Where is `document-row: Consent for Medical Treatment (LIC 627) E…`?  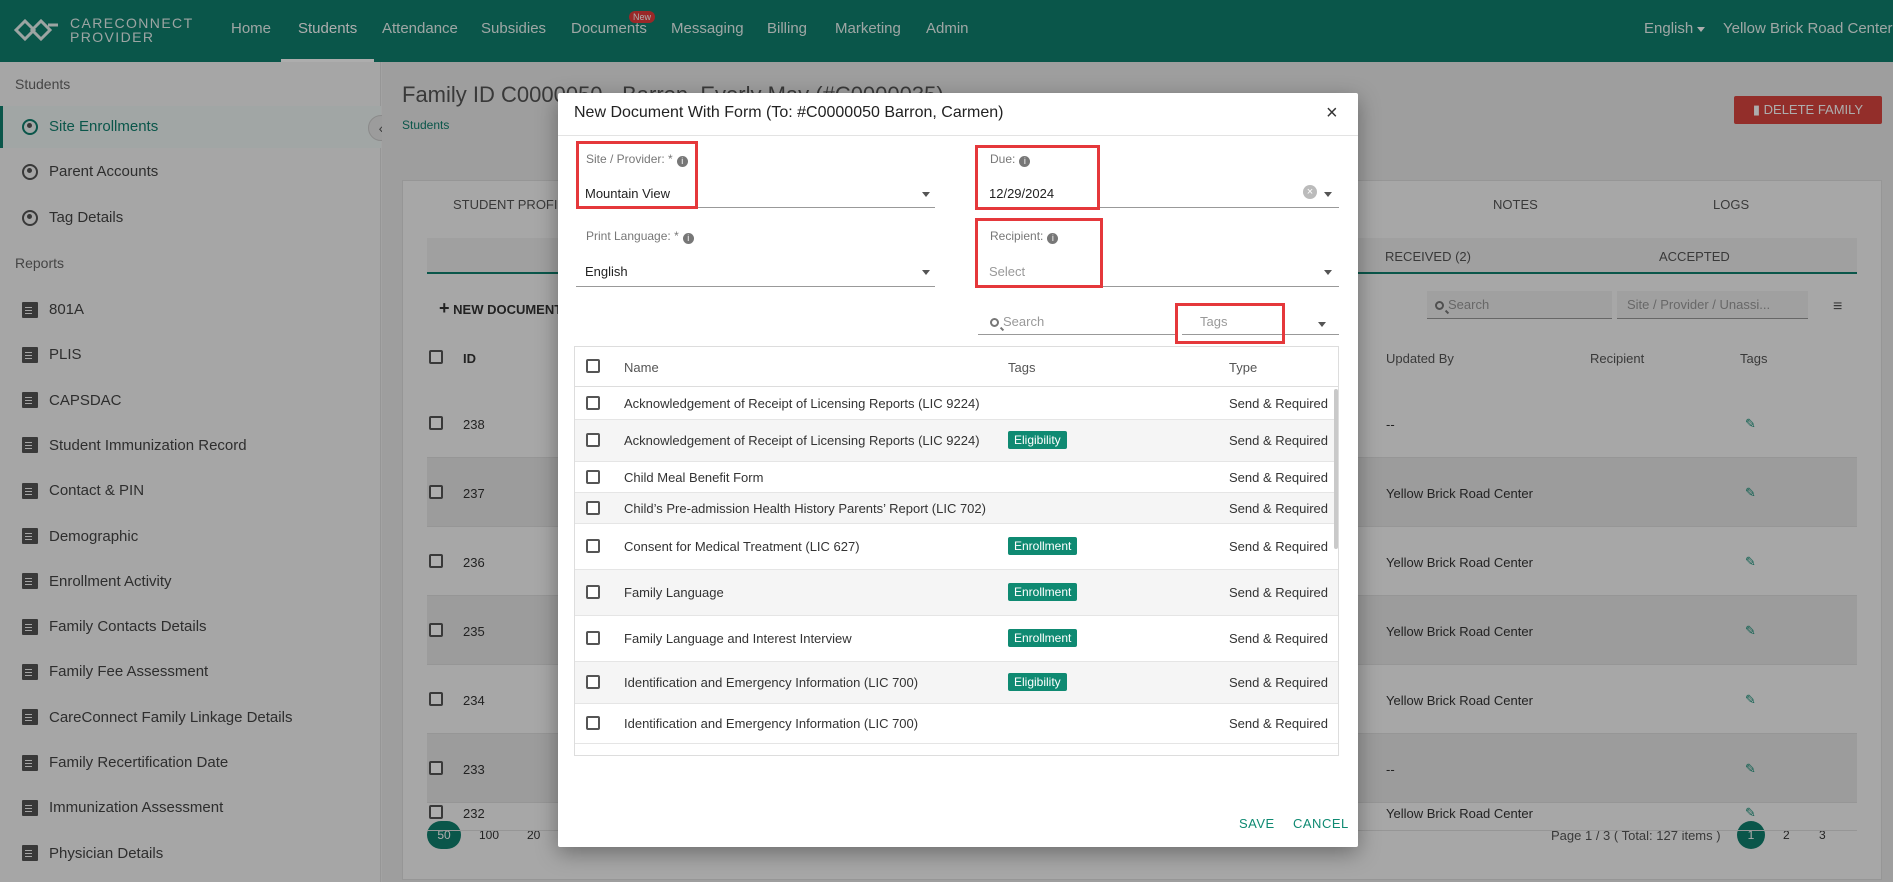 document-row: Consent for Medical Treatment (LIC 627) E… is located at coordinates (956, 547).